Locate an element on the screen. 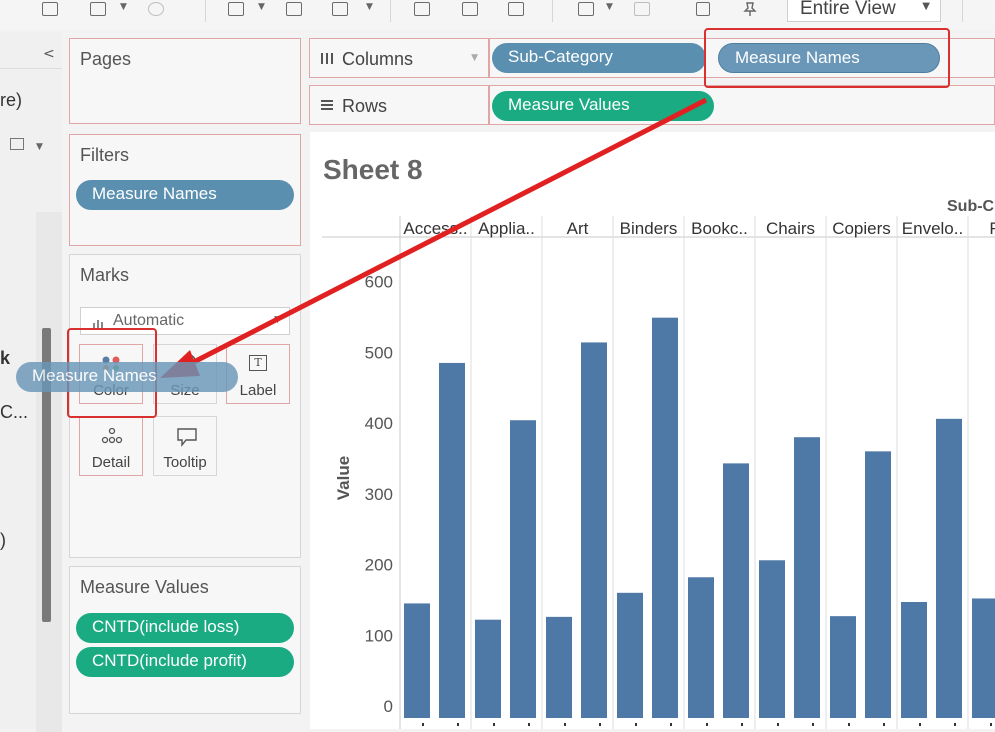 The height and width of the screenshot is (732, 995). category-label: Copiers is located at coordinates (861, 228).